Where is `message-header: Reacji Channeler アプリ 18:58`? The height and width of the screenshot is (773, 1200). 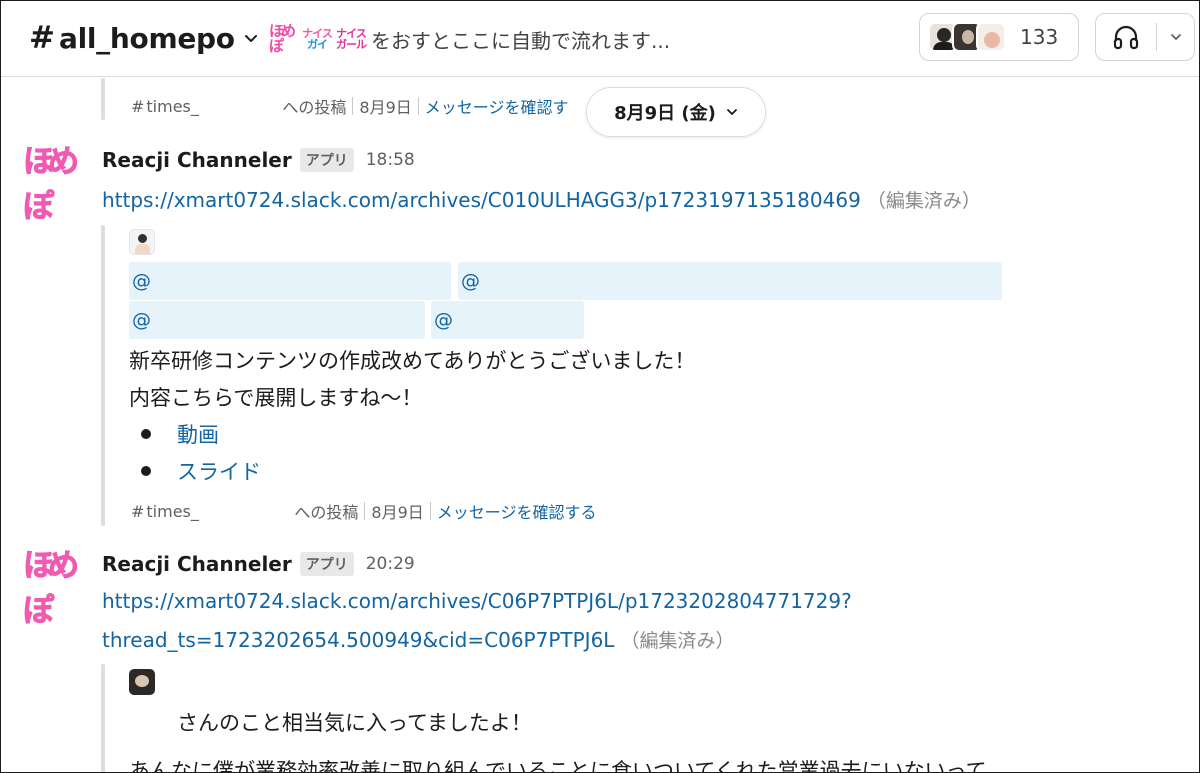 message-header: Reacji Channeler アプリ 18:58 is located at coordinates (258, 160).